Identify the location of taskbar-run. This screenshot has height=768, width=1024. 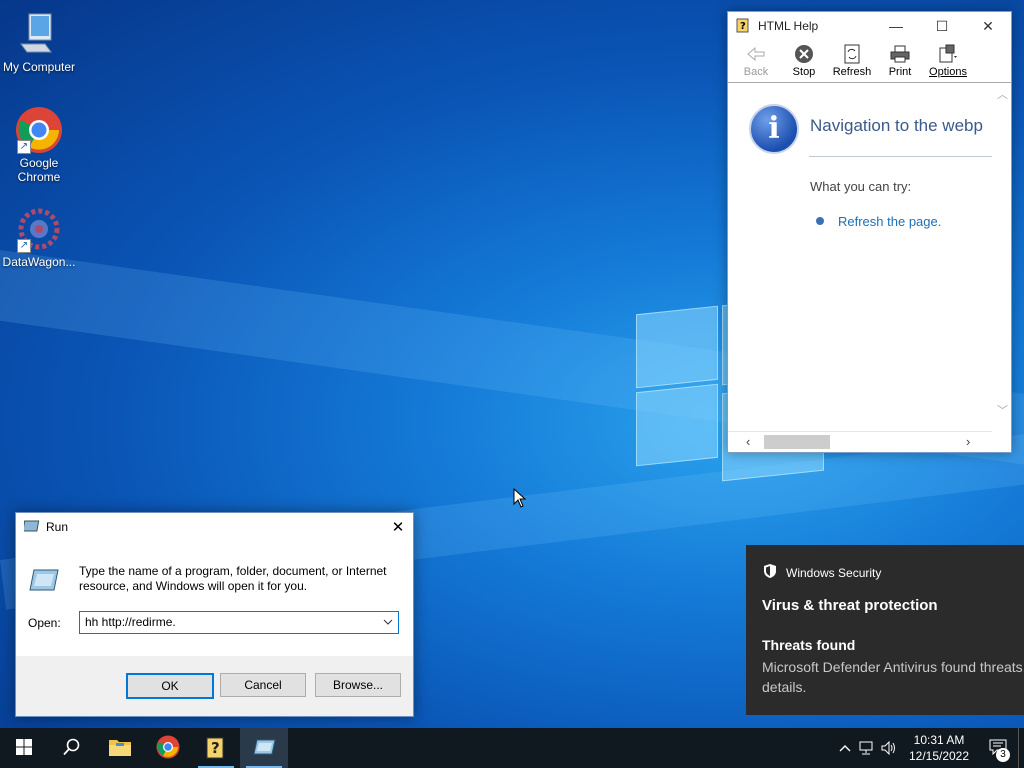
(264, 748).